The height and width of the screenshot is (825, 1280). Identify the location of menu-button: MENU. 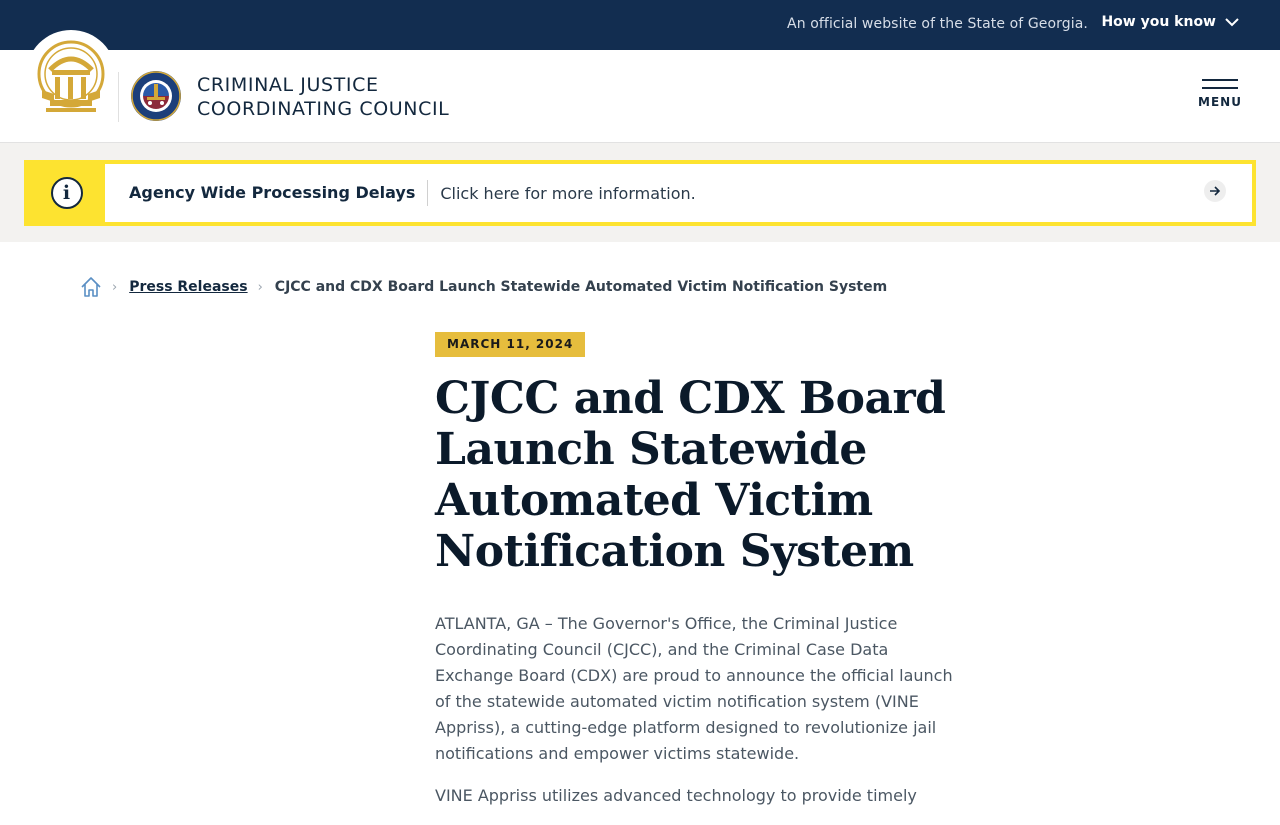
(1220, 100).